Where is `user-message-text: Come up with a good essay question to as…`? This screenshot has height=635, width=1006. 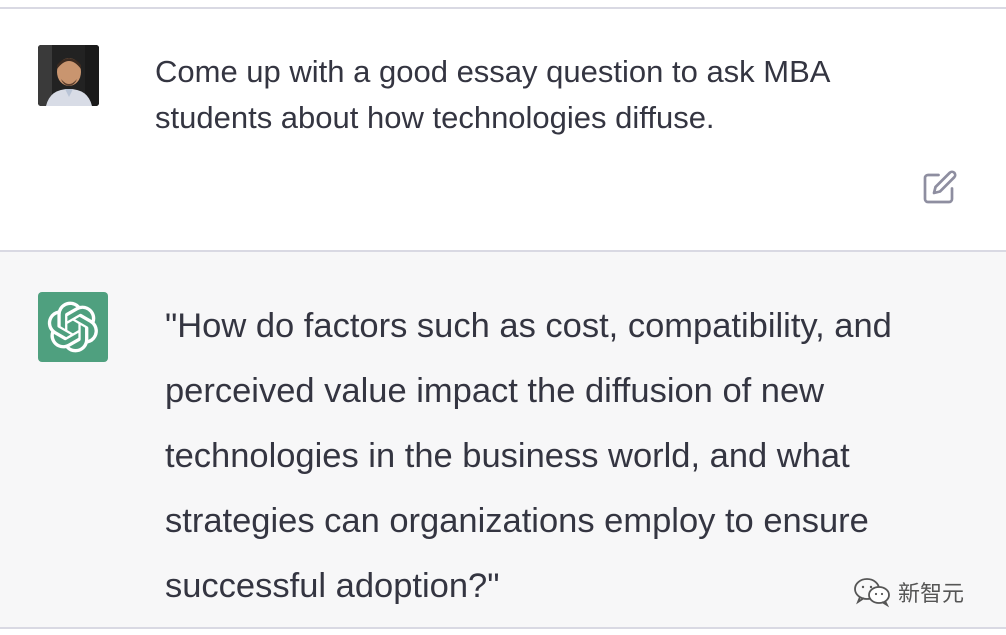 user-message-text: Come up with a good essay question to as… is located at coordinates (492, 94).